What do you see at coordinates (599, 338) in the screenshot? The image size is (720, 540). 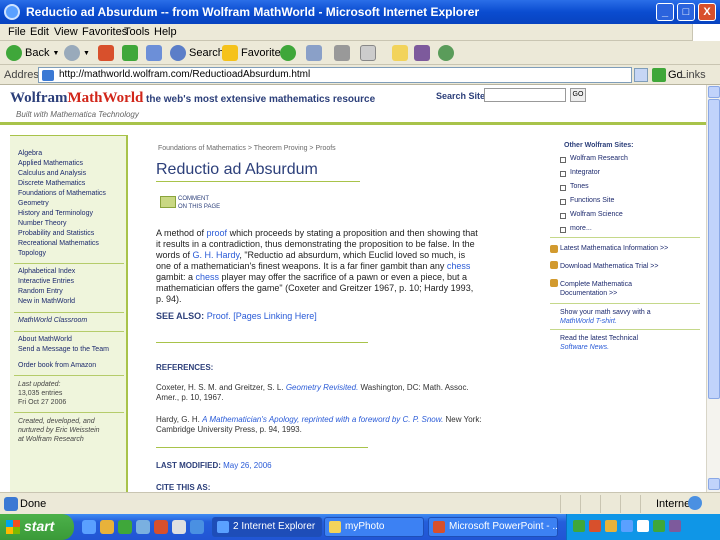 I see `promo-text: Read the latest Technical` at bounding box center [599, 338].